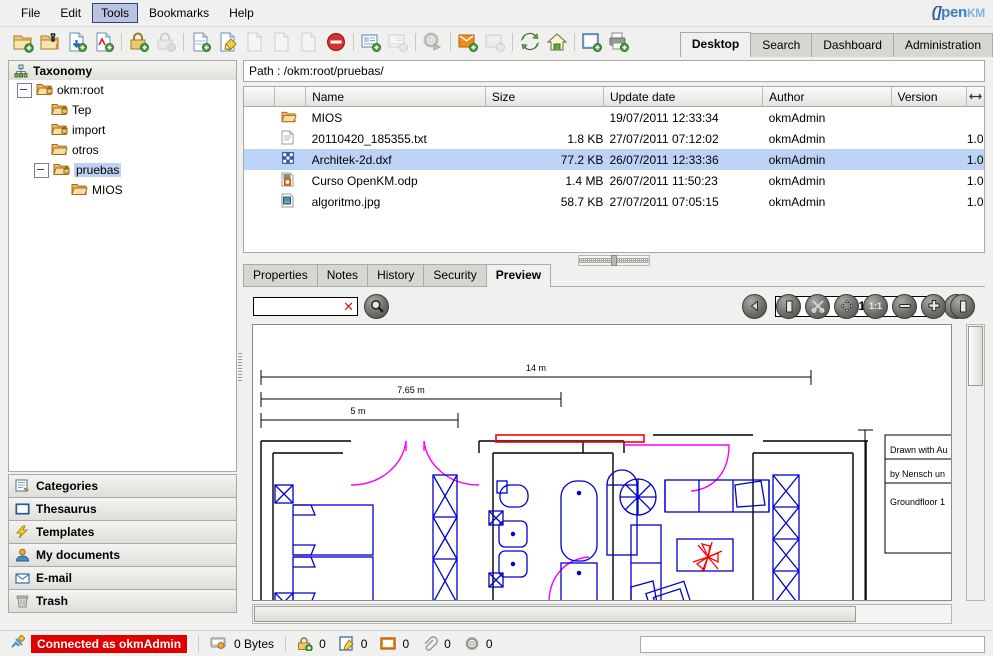 The width and height of the screenshot is (993, 656). Describe the element at coordinates (82, 110) in the screenshot. I see `tree-label: Tep` at that location.